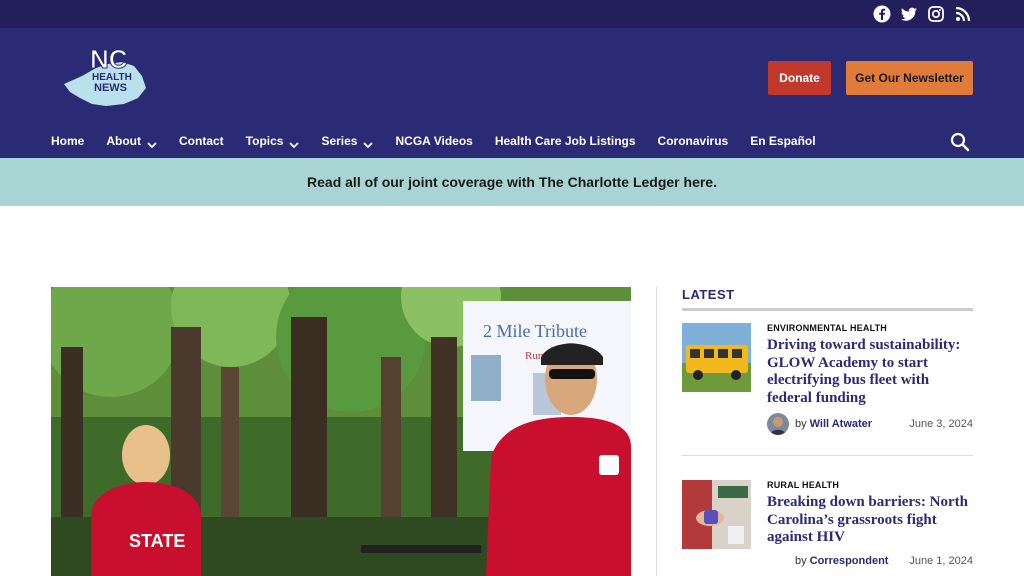 This screenshot has width=1024, height=576. I want to click on nav-item-coronavirus: Coronavirus, so click(693, 141).